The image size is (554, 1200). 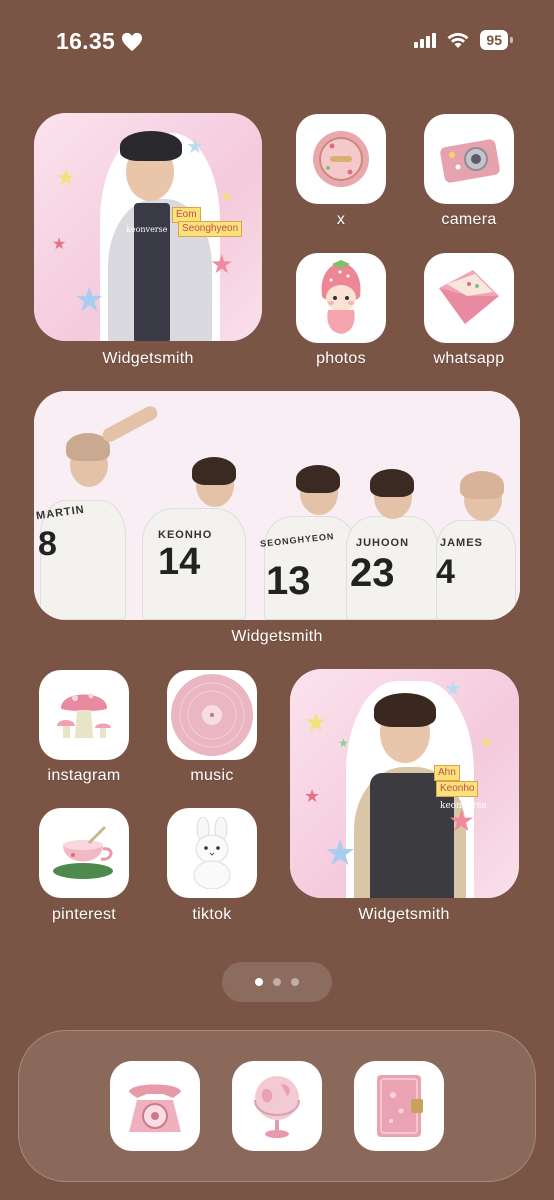 What do you see at coordinates (447, 773) in the screenshot?
I see `name-tag: Ahn` at bounding box center [447, 773].